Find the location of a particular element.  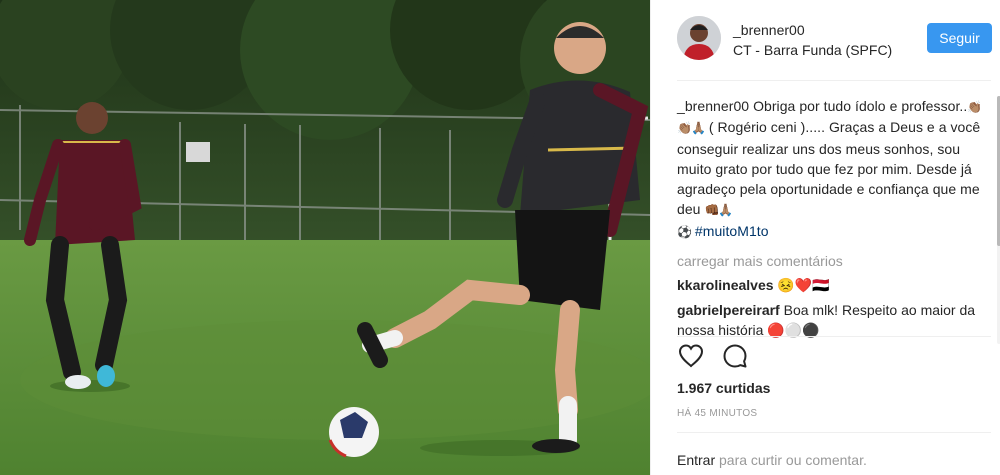

header-location: CT - Barra Funda (SPFC) is located at coordinates (812, 50).